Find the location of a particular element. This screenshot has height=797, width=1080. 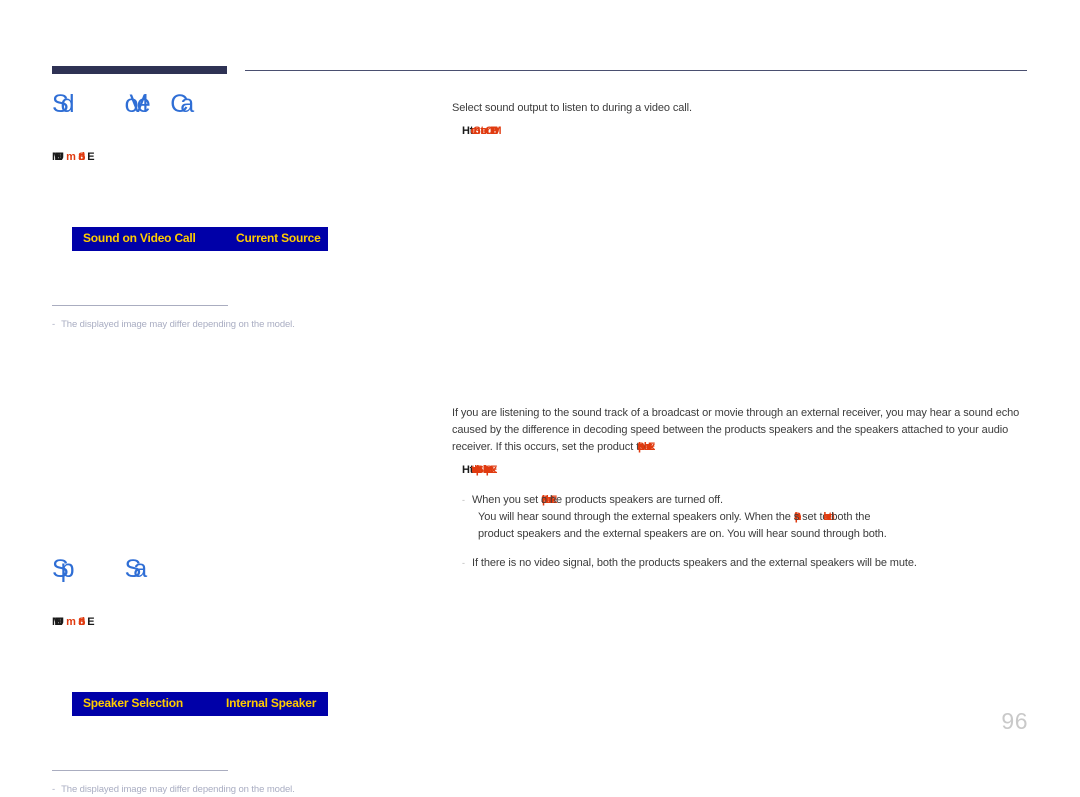

heading-glyph: o Vel is located at coordinates (133, 104).